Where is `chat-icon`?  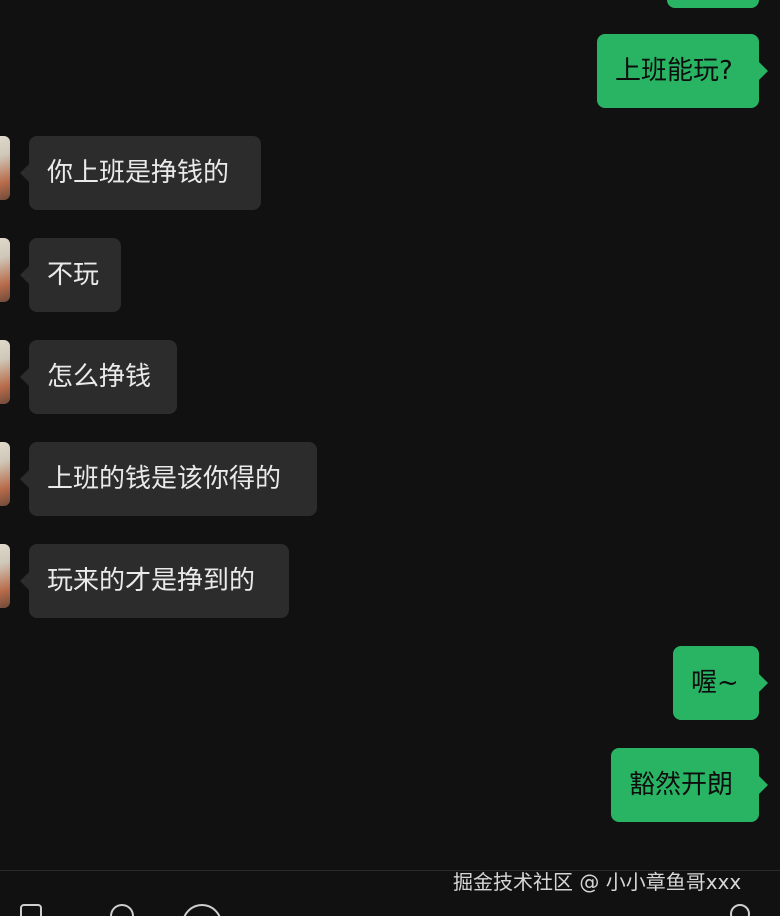
chat-icon is located at coordinates (202, 910).